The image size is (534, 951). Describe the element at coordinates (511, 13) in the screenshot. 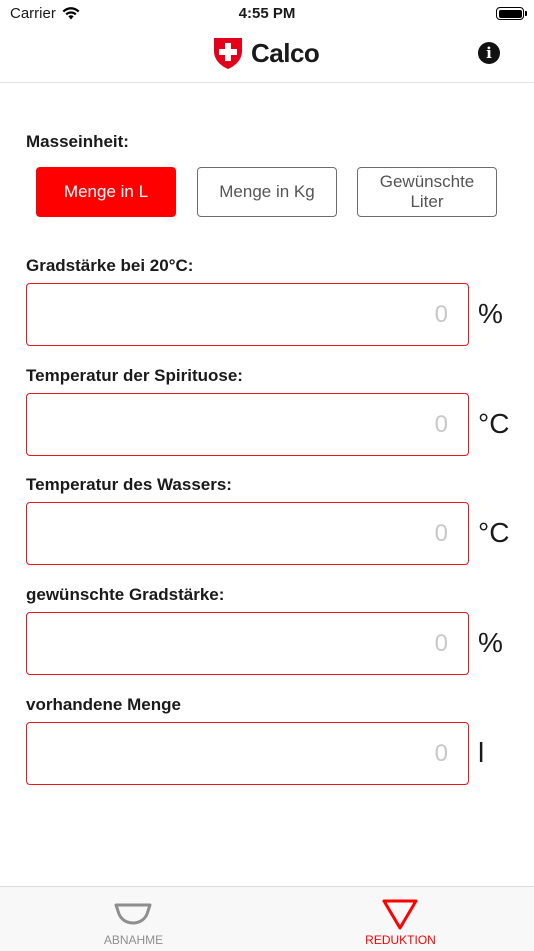

I see `battery-icon` at that location.